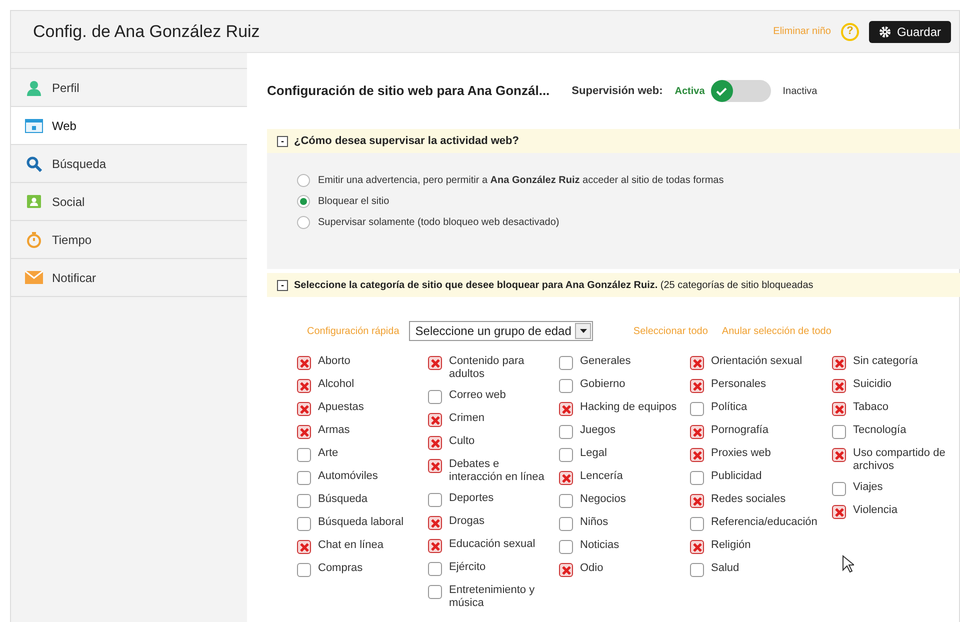 The width and height of the screenshot is (960, 622). What do you see at coordinates (354, 202) in the screenshot?
I see `option-label: Bloquear el sitio` at bounding box center [354, 202].